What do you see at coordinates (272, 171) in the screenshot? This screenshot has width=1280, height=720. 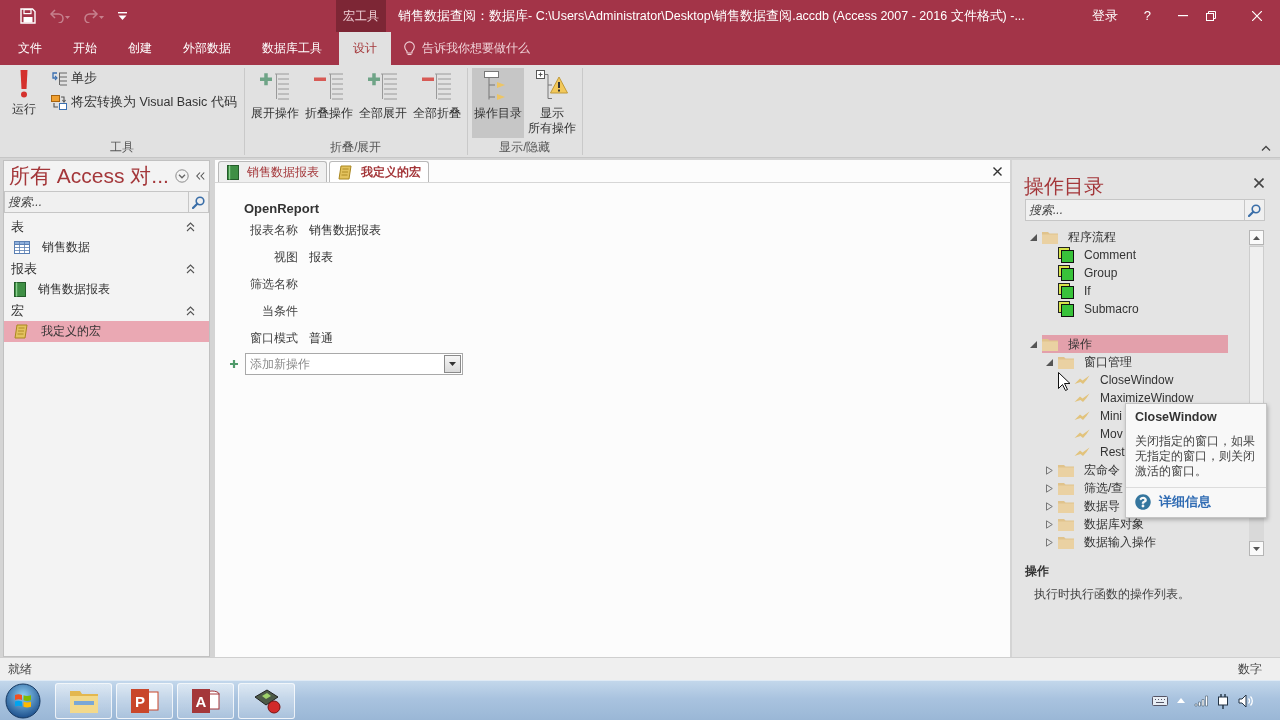 I see `document-tab: 销售数据报表` at bounding box center [272, 171].